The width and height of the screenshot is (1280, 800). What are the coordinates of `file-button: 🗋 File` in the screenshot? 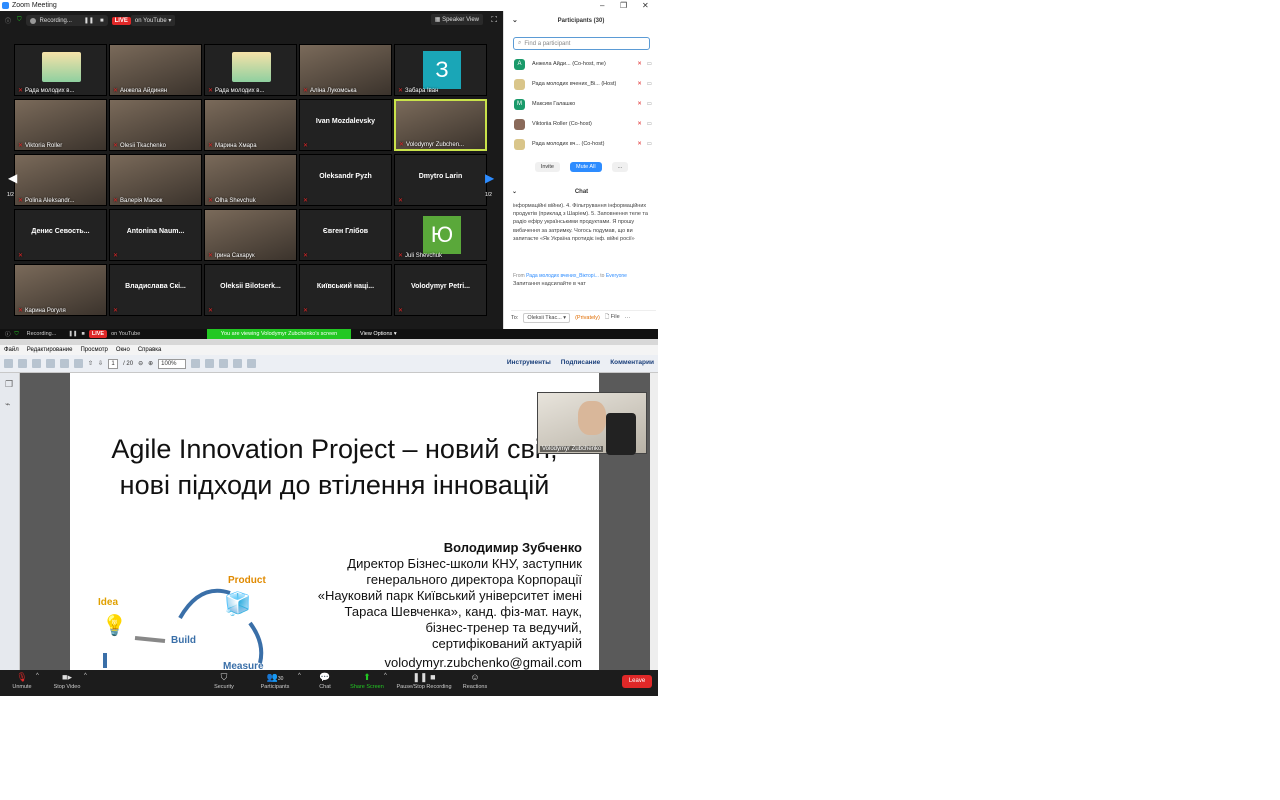 It's located at (612, 317).